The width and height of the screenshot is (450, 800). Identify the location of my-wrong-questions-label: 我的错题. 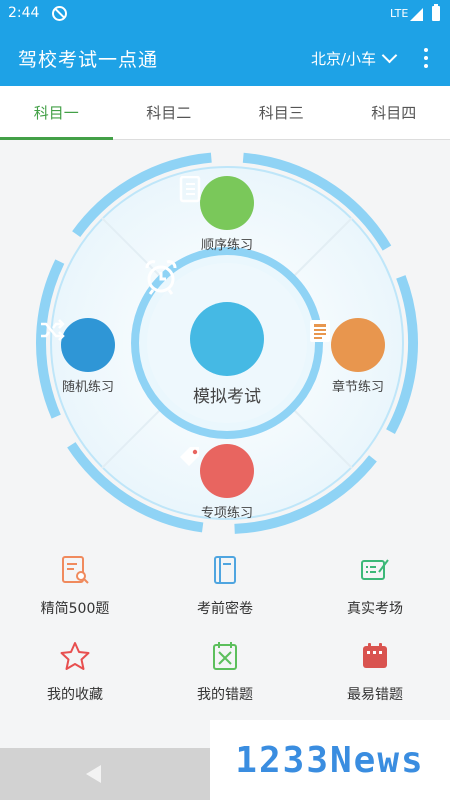
(225, 695).